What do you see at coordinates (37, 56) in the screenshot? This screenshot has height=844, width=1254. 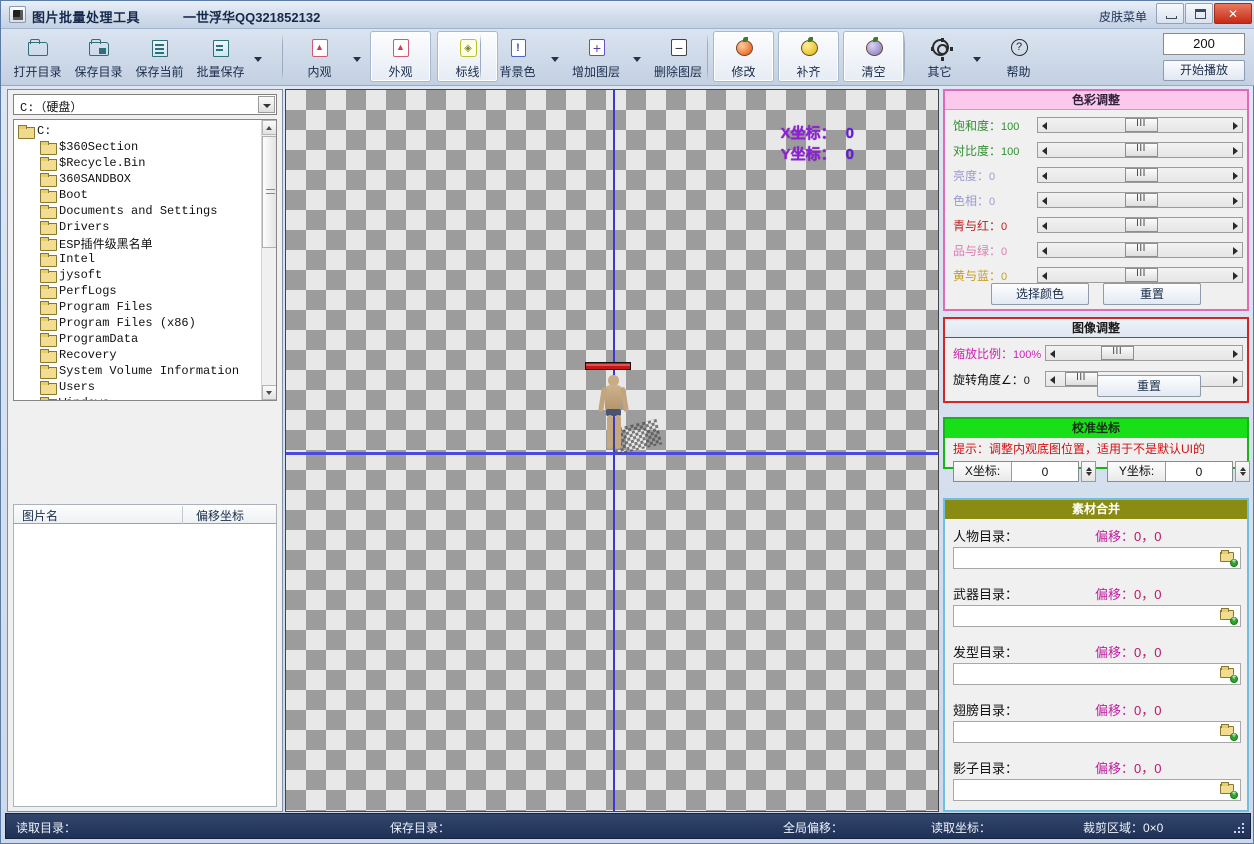 I see `toolbar-button-open-directory: 打开目录` at bounding box center [37, 56].